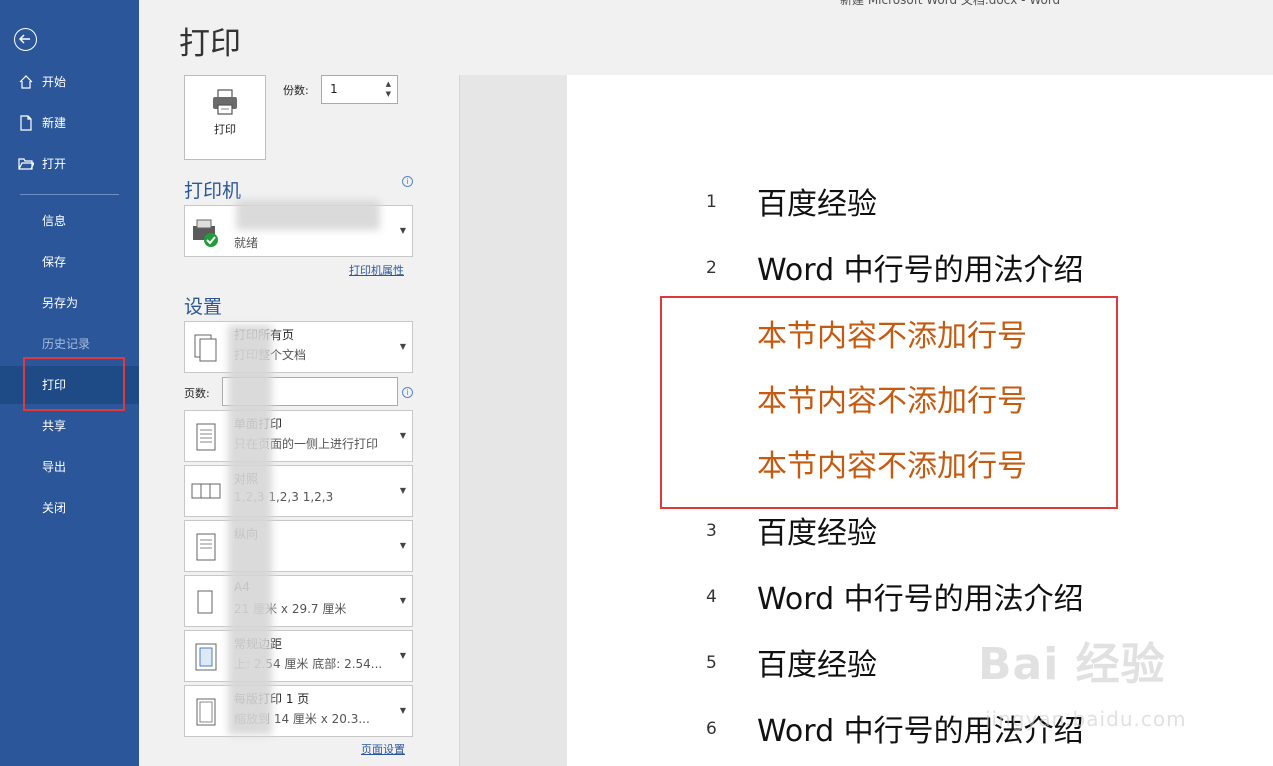 The height and width of the screenshot is (766, 1273). I want to click on folder-open-icon, so click(26, 164).